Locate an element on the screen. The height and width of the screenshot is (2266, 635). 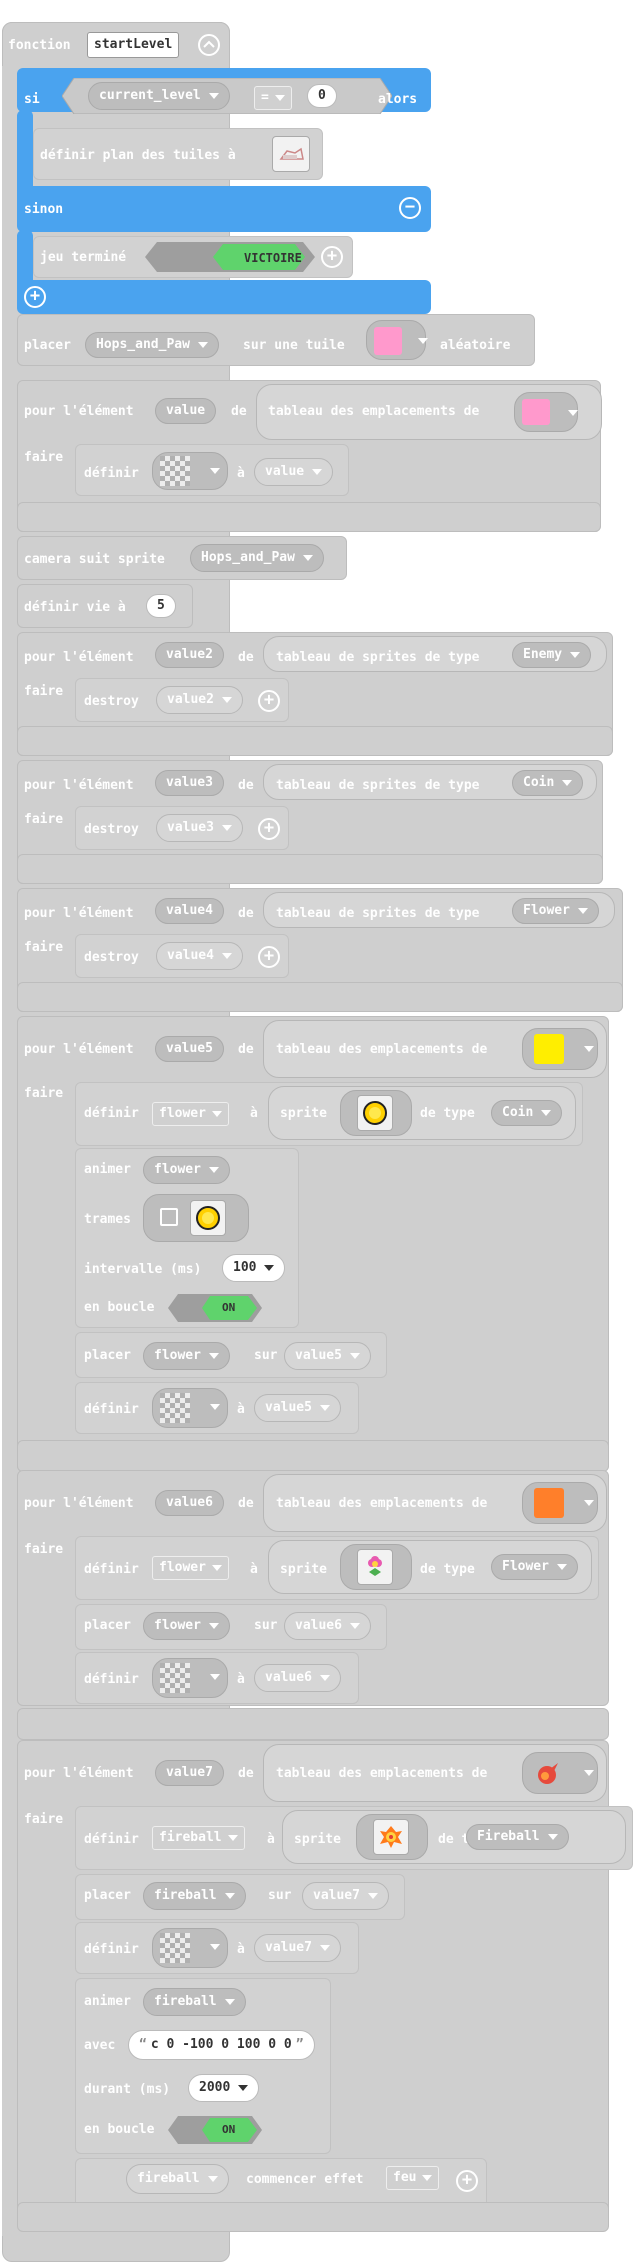
duration-field: 2000 is located at coordinates (224, 2088).